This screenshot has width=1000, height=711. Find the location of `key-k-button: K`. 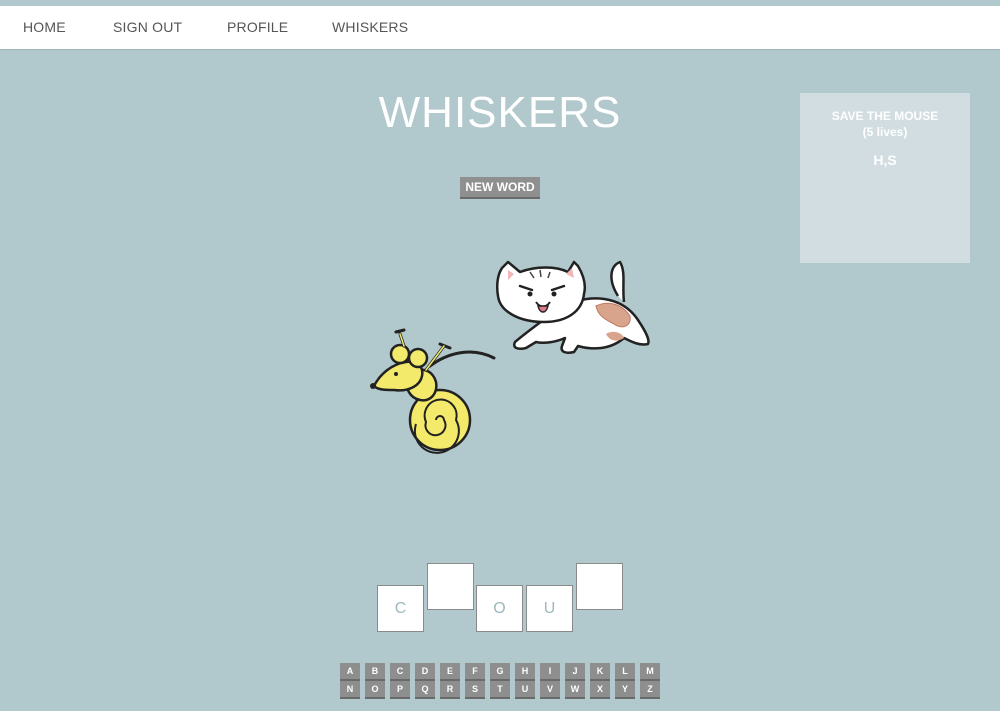

key-k-button: K is located at coordinates (600, 672).